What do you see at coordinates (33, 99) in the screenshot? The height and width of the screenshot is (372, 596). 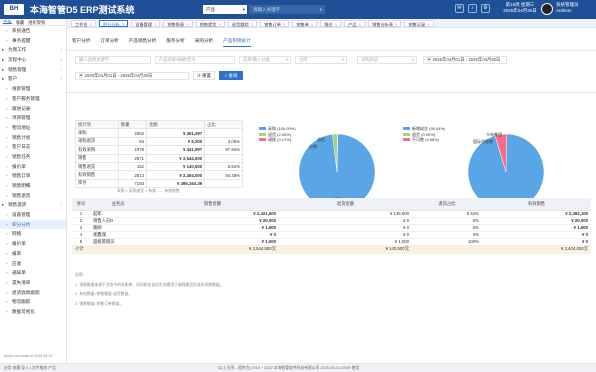 I see `sidebar-item: ▫ 客户服务管理` at bounding box center [33, 99].